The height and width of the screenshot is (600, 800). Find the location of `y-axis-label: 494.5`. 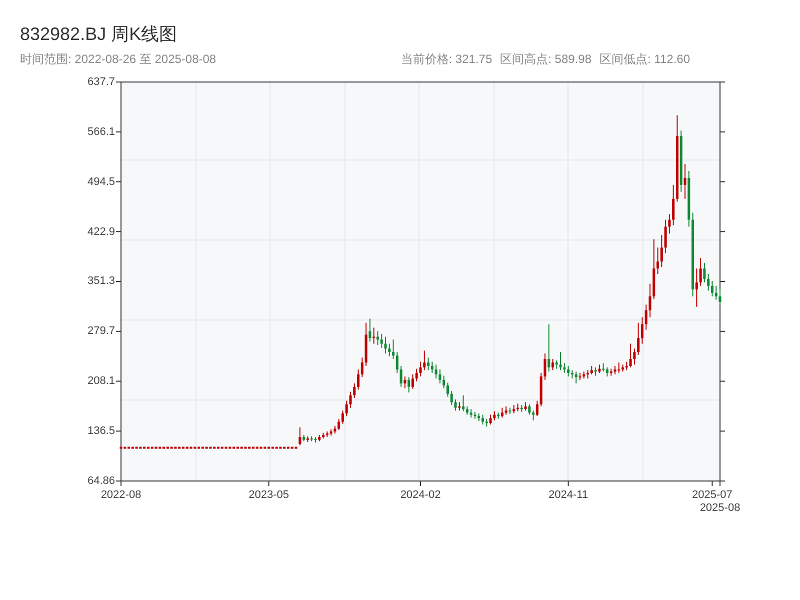

y-axis-label: 494.5 is located at coordinates (101, 182).